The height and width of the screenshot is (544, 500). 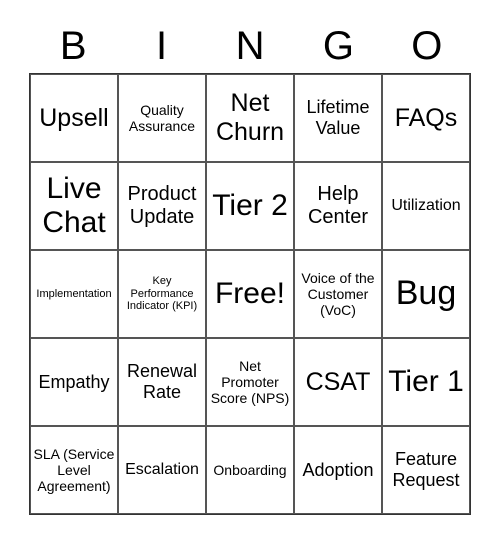 I want to click on bingo-cell: Upsell, so click(x=74, y=118).